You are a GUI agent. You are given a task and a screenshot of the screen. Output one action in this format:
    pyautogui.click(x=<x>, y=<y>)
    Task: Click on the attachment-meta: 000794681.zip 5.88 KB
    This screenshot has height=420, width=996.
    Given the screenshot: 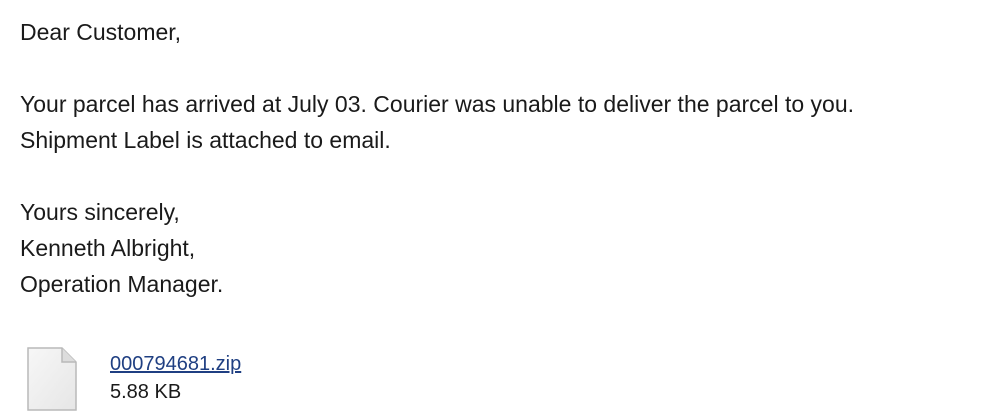 What is the action you would take?
    pyautogui.click(x=175, y=378)
    